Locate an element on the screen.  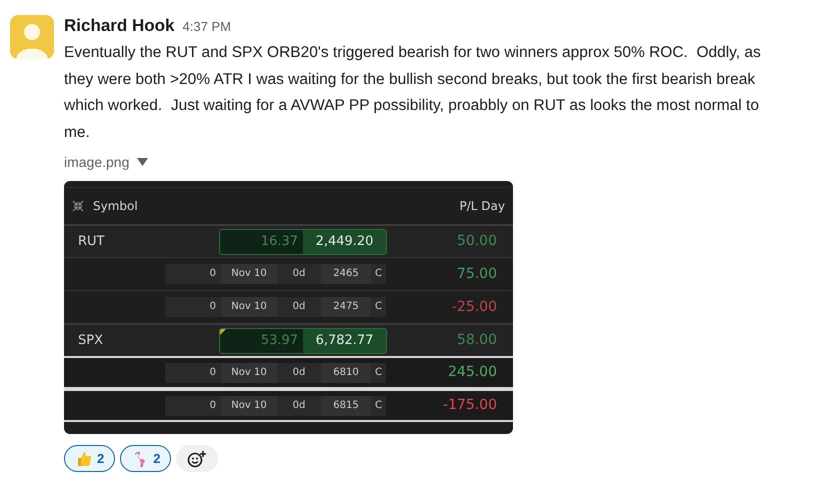
table-row: SPX 53.97 6,782.77 58.00 is located at coordinates (288, 339).